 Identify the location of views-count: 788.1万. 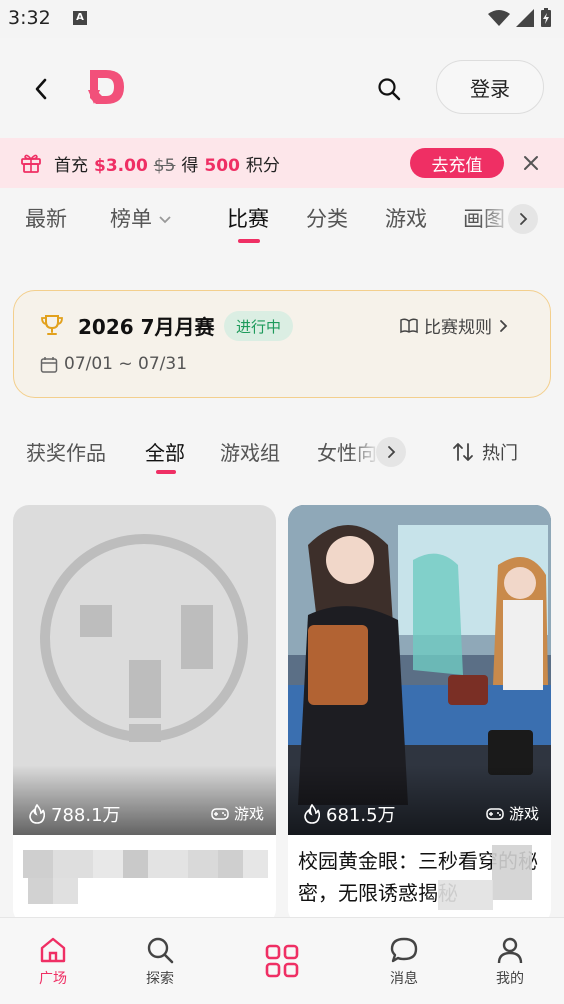
(86, 815).